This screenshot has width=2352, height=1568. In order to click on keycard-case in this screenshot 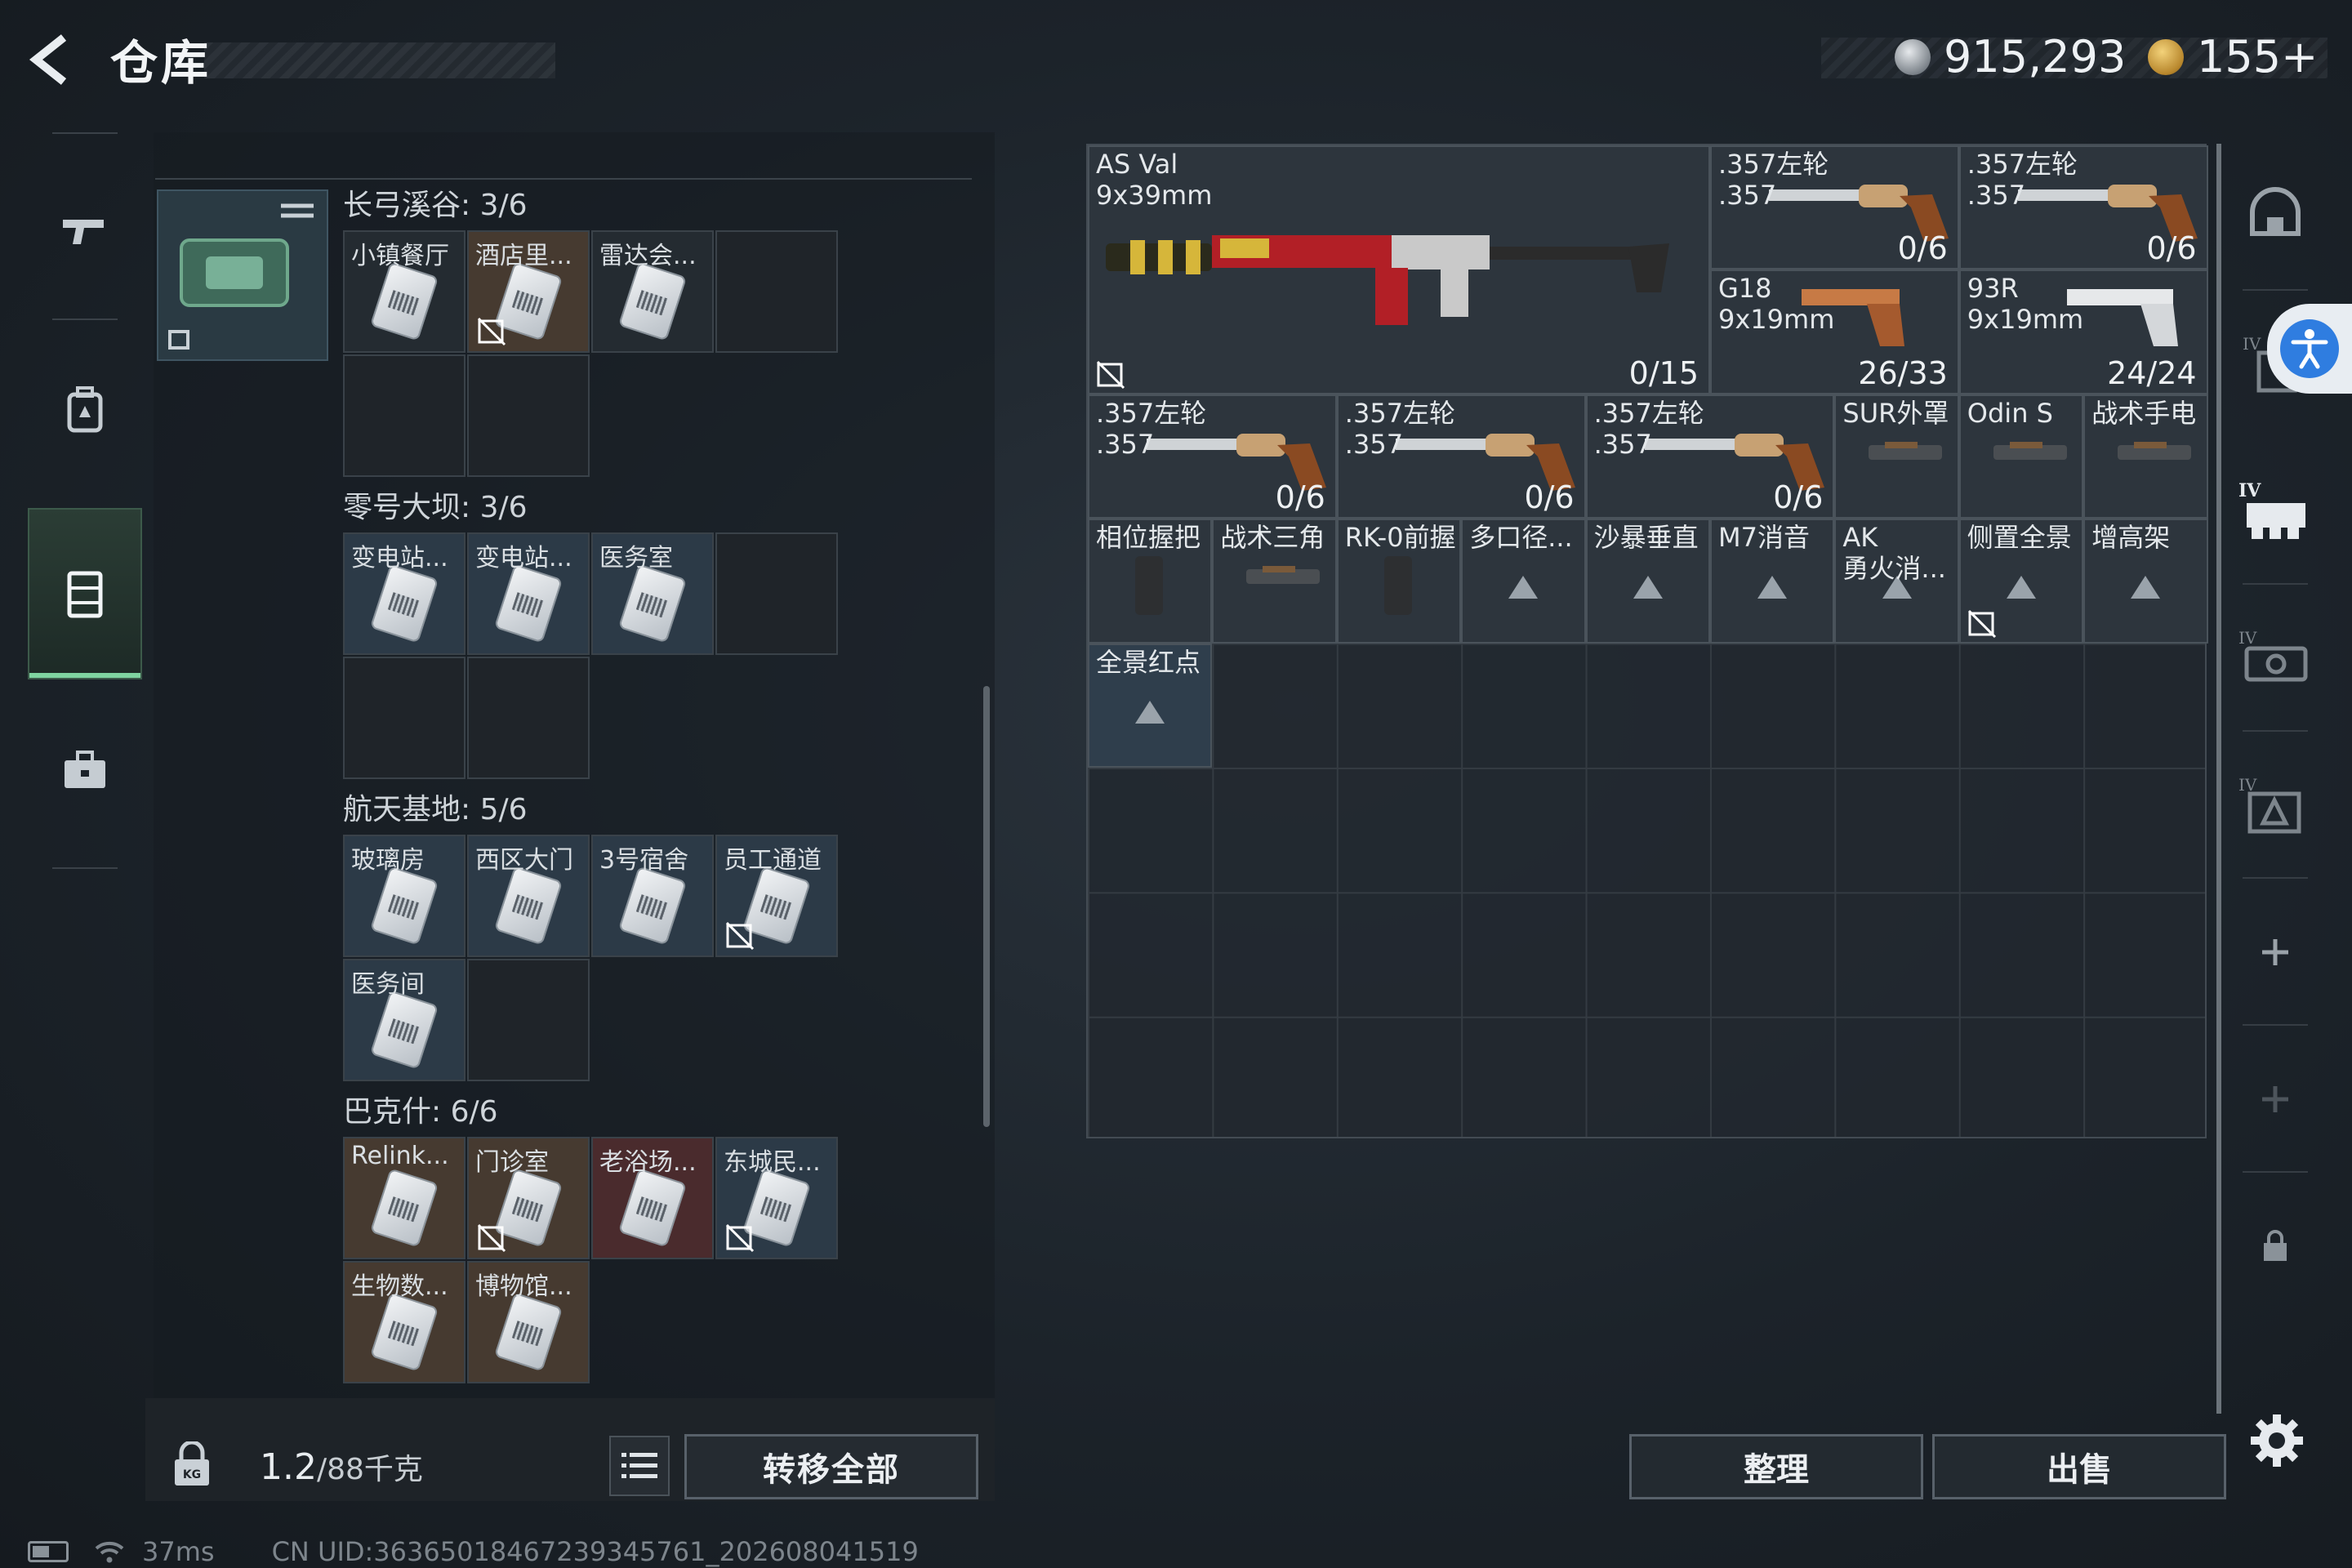, I will do `click(242, 275)`.